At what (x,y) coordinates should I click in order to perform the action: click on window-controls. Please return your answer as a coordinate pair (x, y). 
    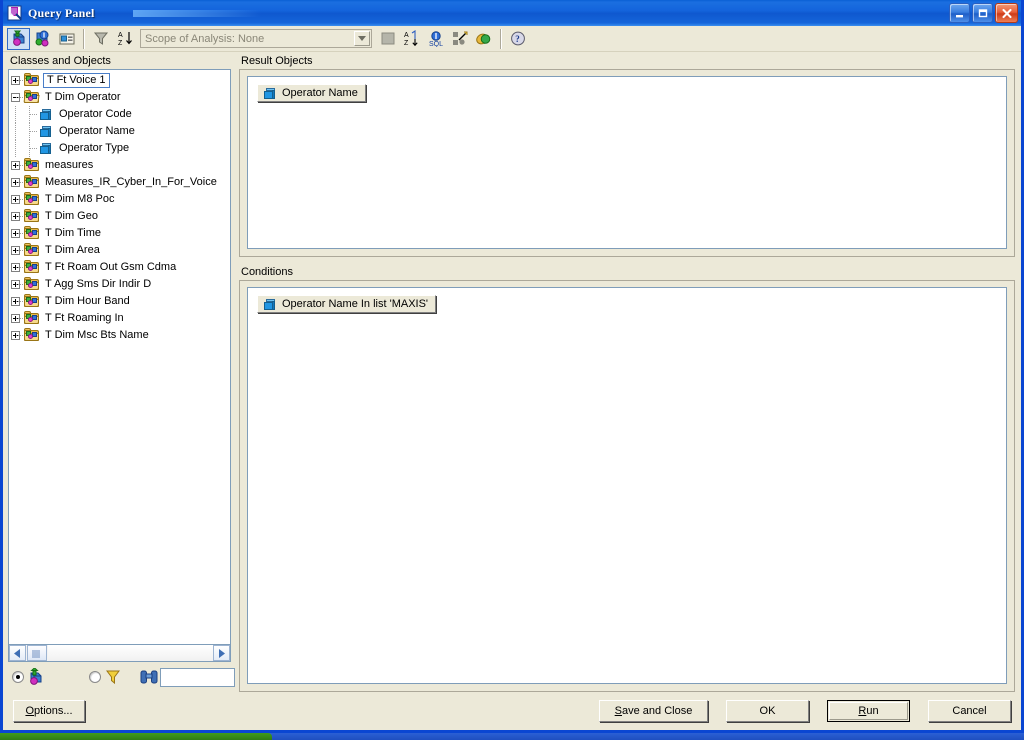
    Looking at the image, I should click on (984, 13).